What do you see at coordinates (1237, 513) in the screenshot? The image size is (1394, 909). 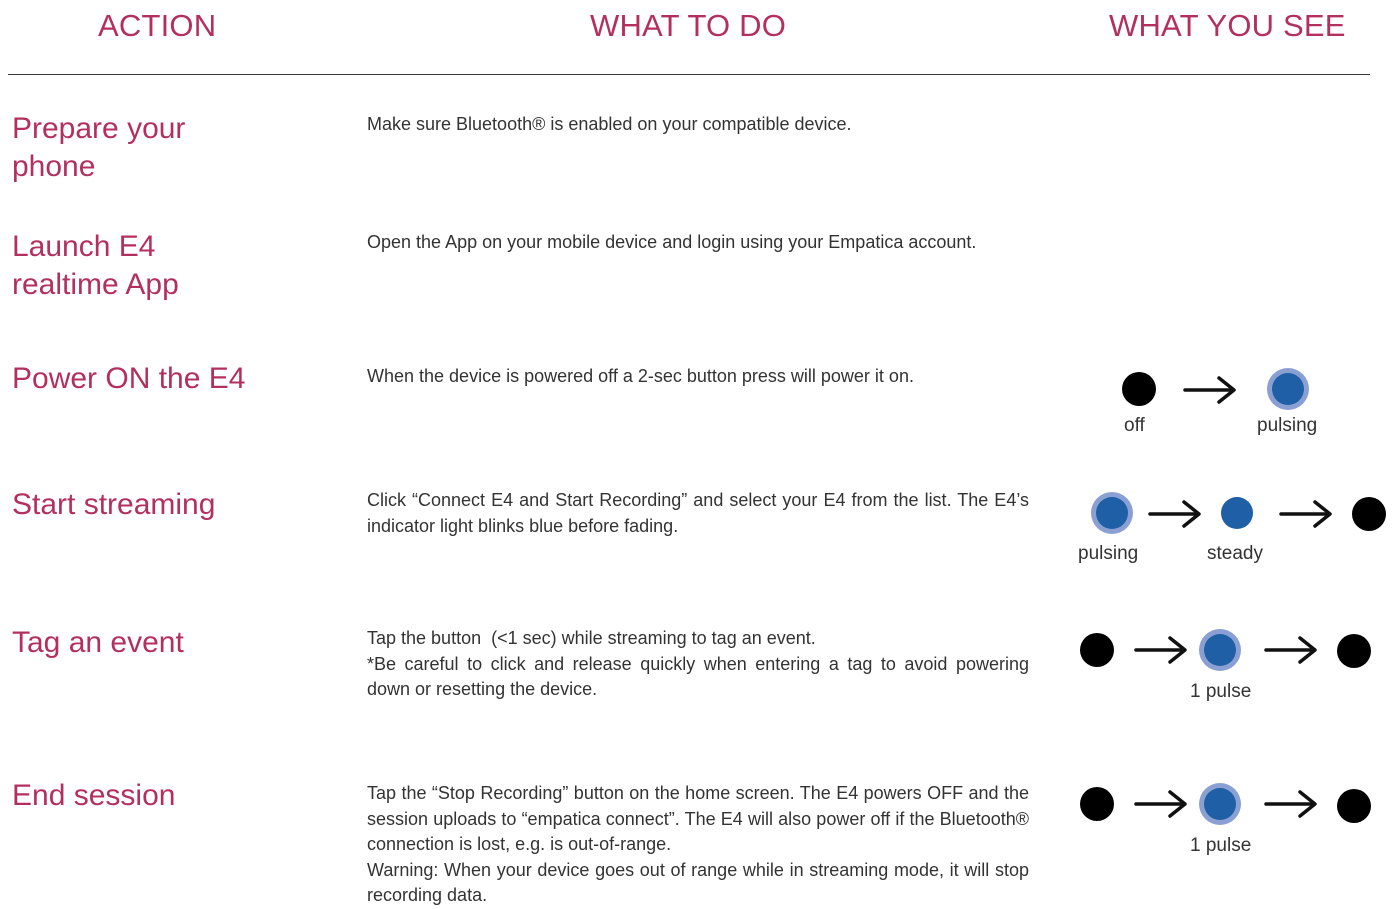 I see `led-steady-icon` at bounding box center [1237, 513].